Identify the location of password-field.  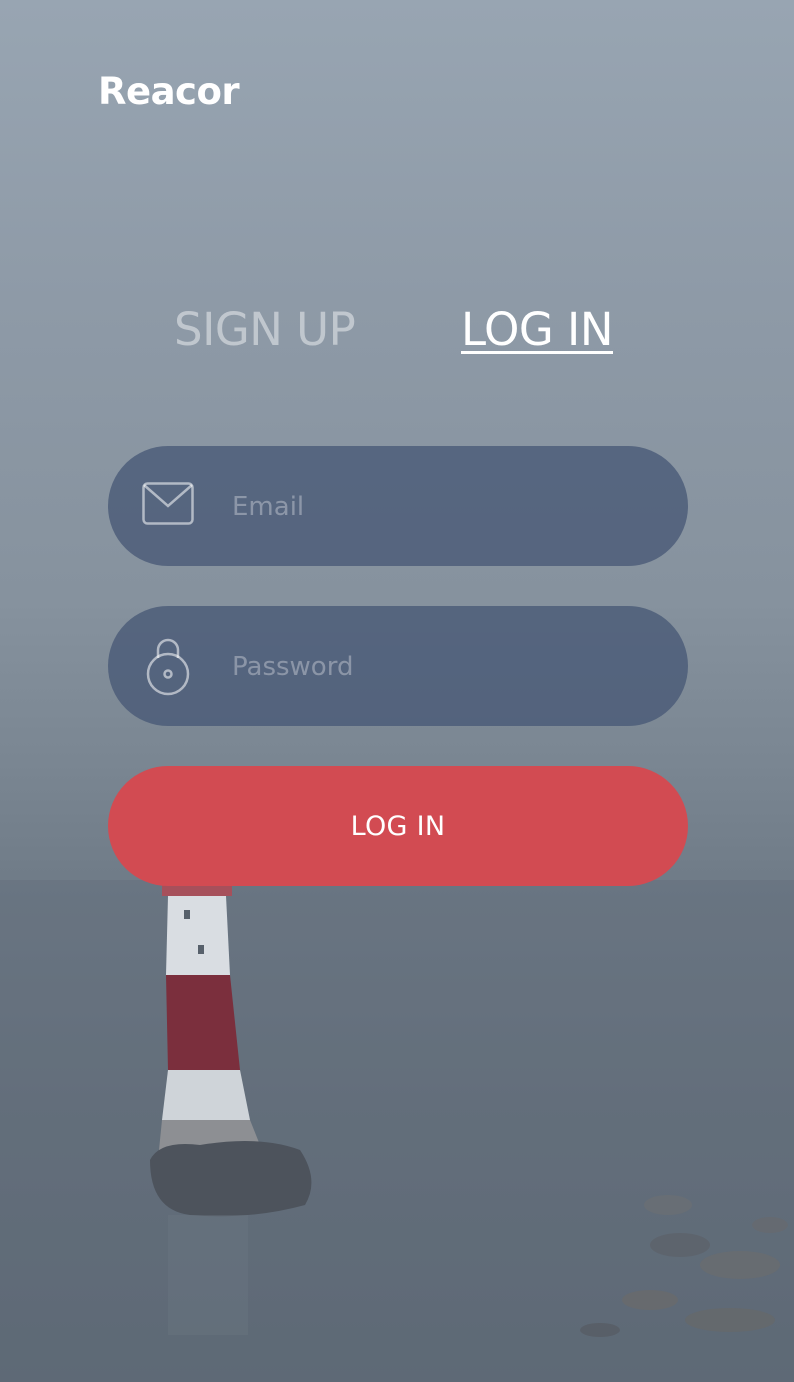
(398, 666).